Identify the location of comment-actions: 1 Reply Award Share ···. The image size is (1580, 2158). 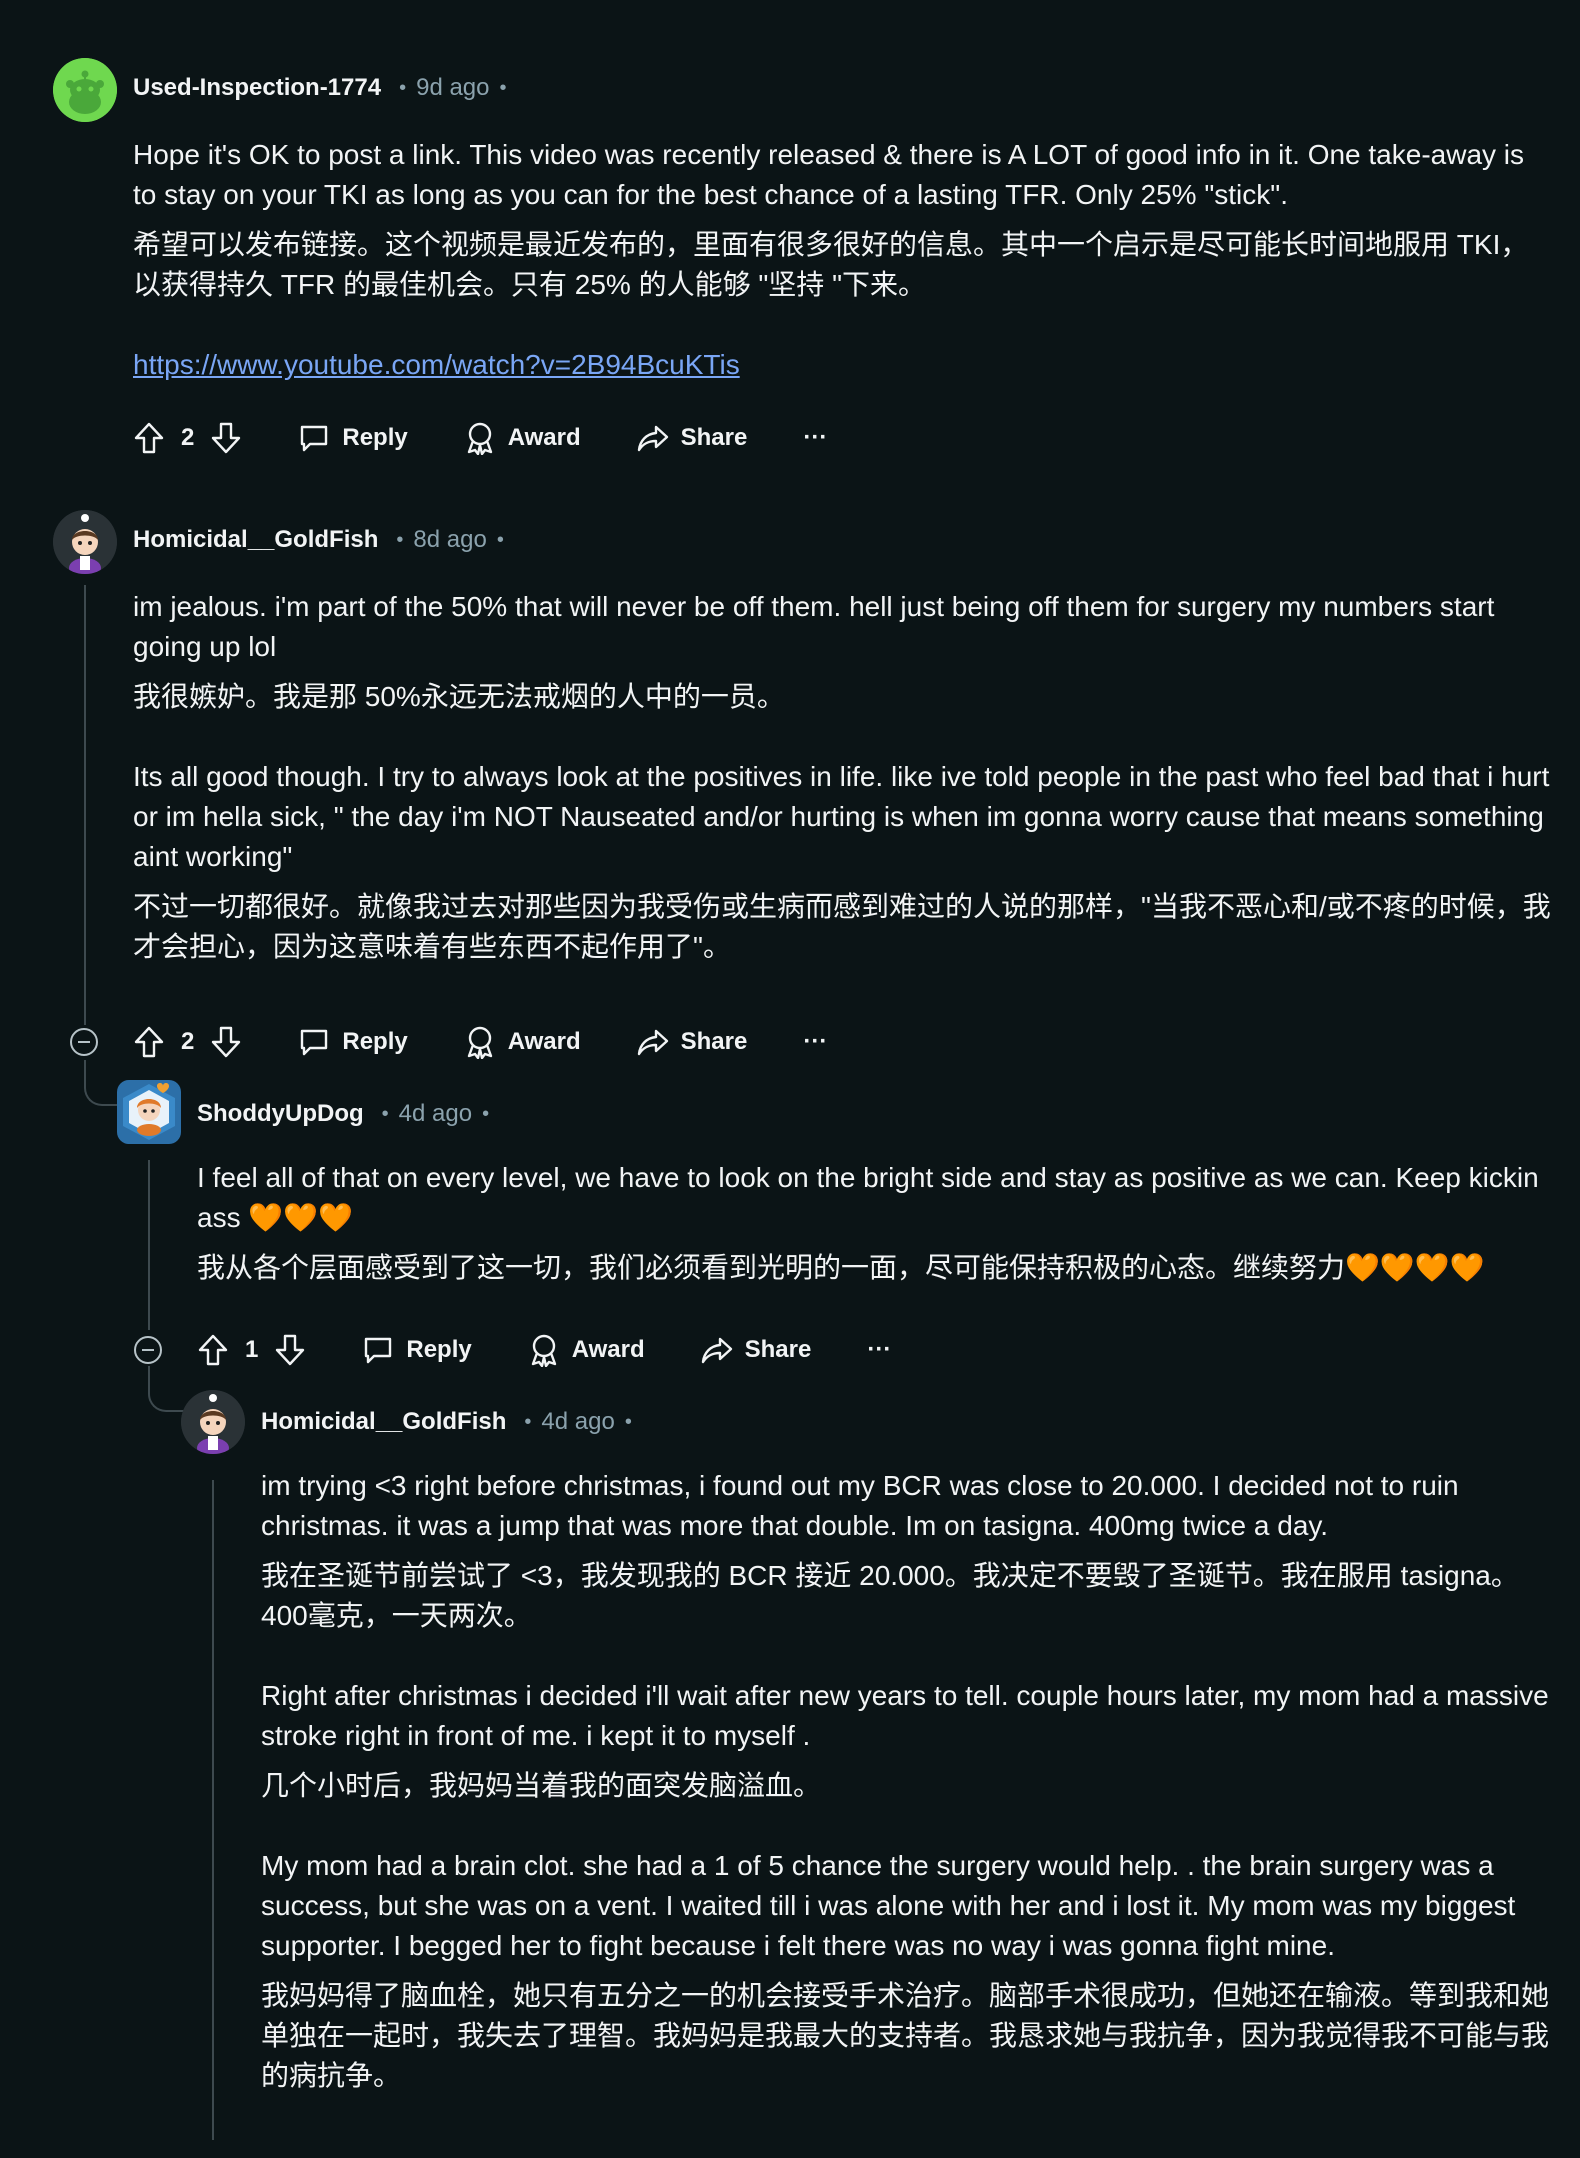
(544, 1350).